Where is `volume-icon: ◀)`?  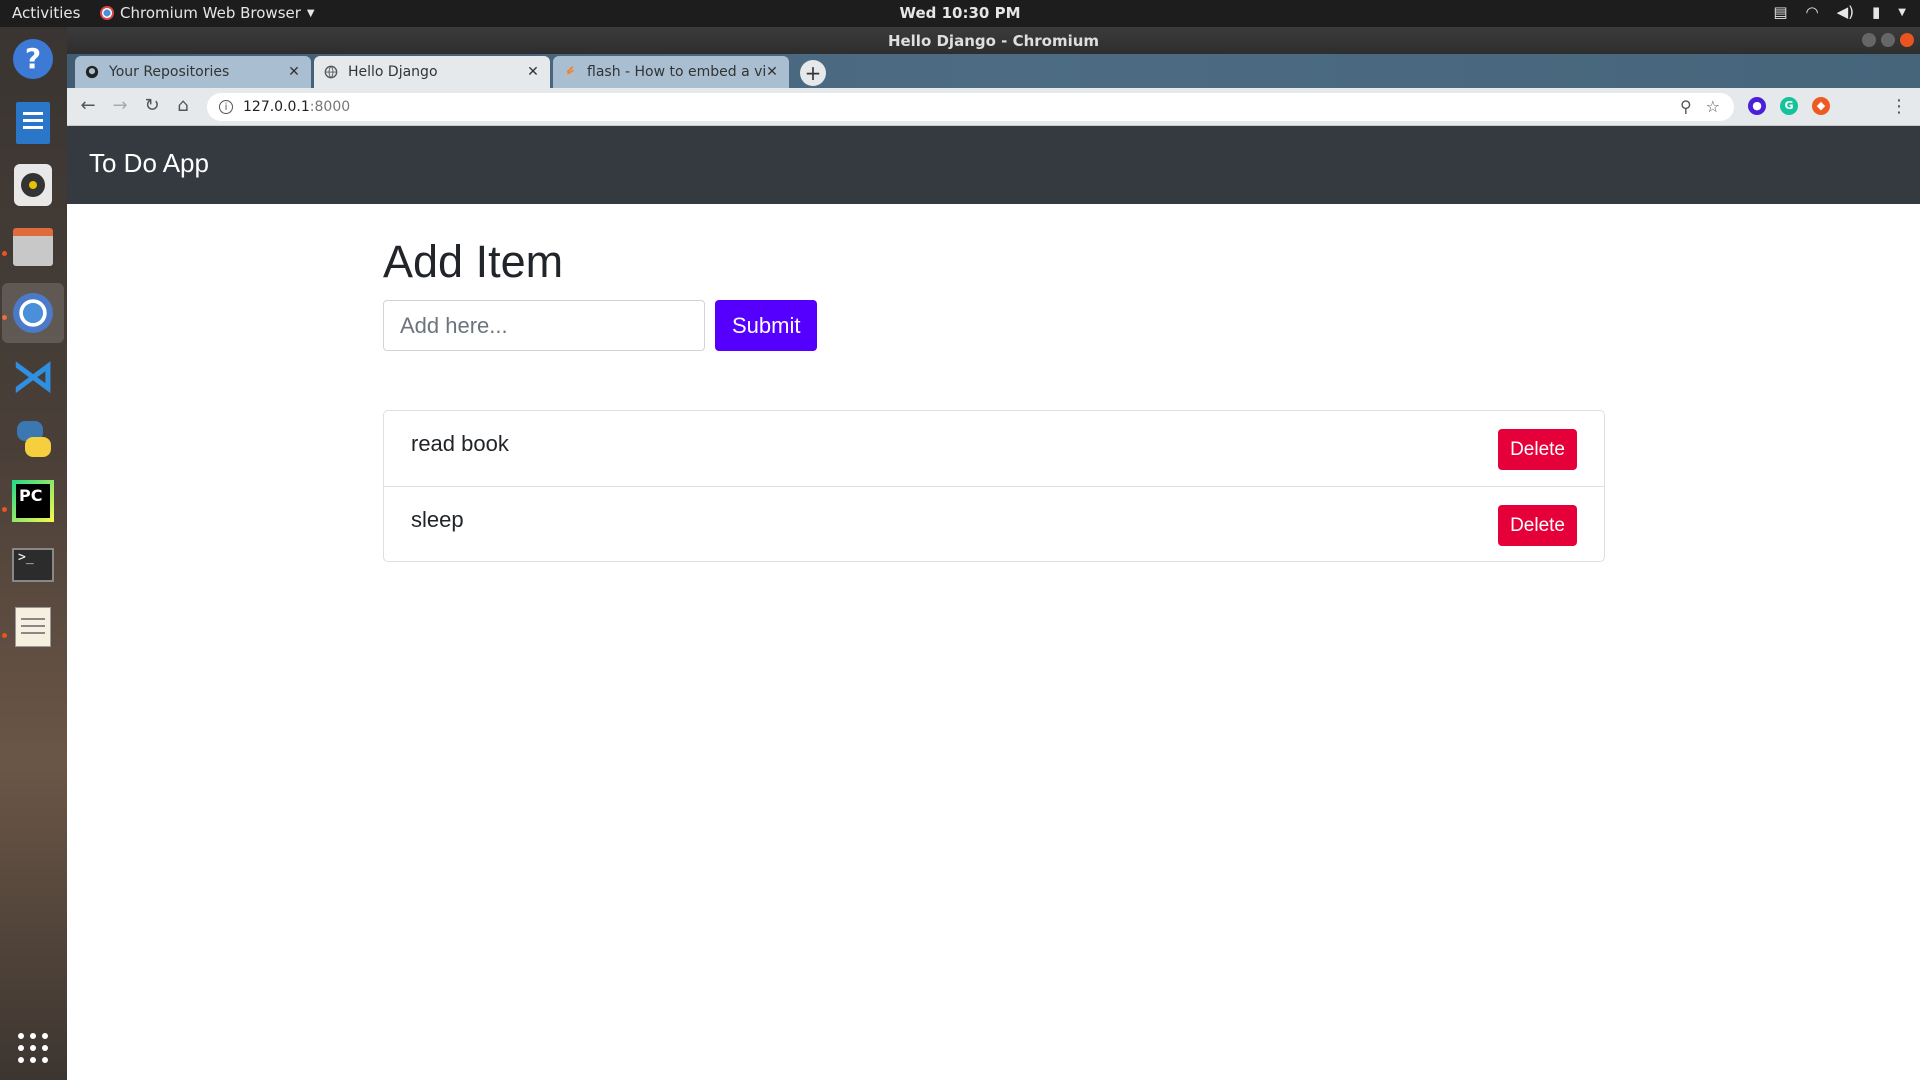 volume-icon: ◀) is located at coordinates (1845, 12).